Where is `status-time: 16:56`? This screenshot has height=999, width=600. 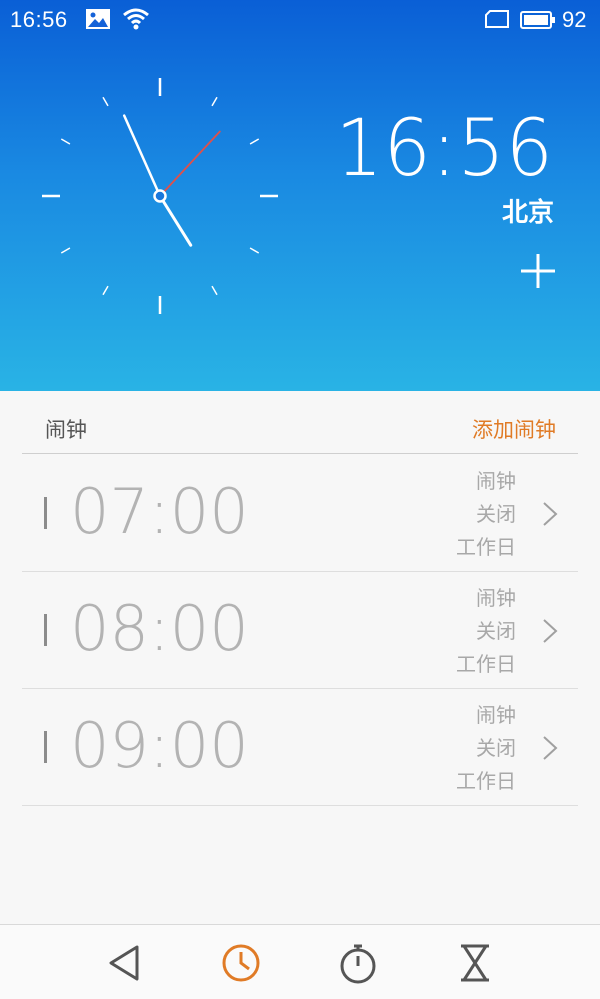 status-time: 16:56 is located at coordinates (39, 19).